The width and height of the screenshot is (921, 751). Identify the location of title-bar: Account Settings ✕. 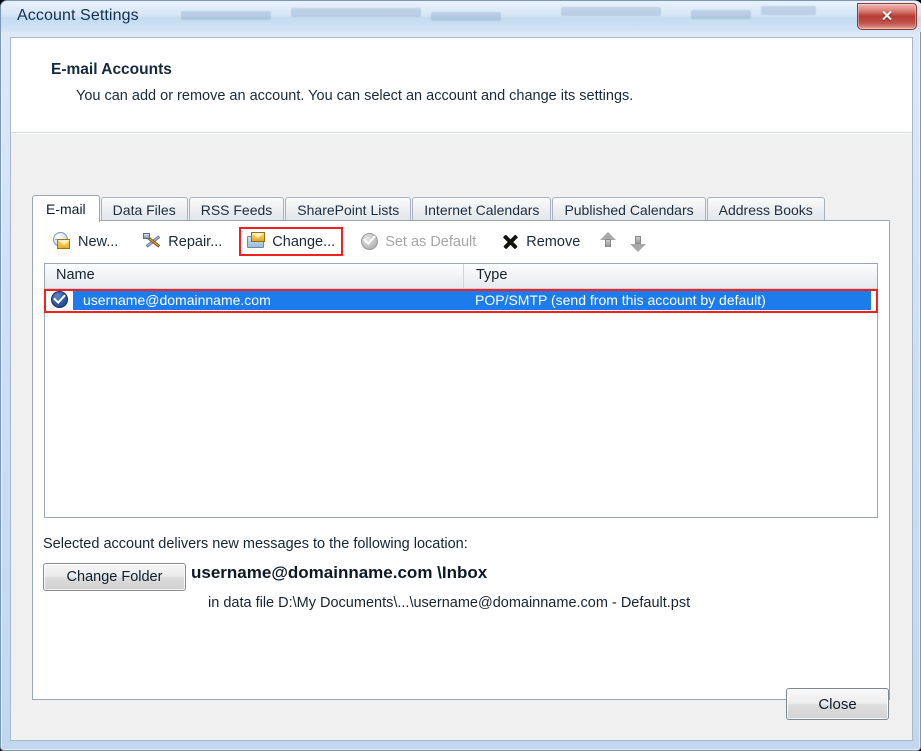
(461, 16).